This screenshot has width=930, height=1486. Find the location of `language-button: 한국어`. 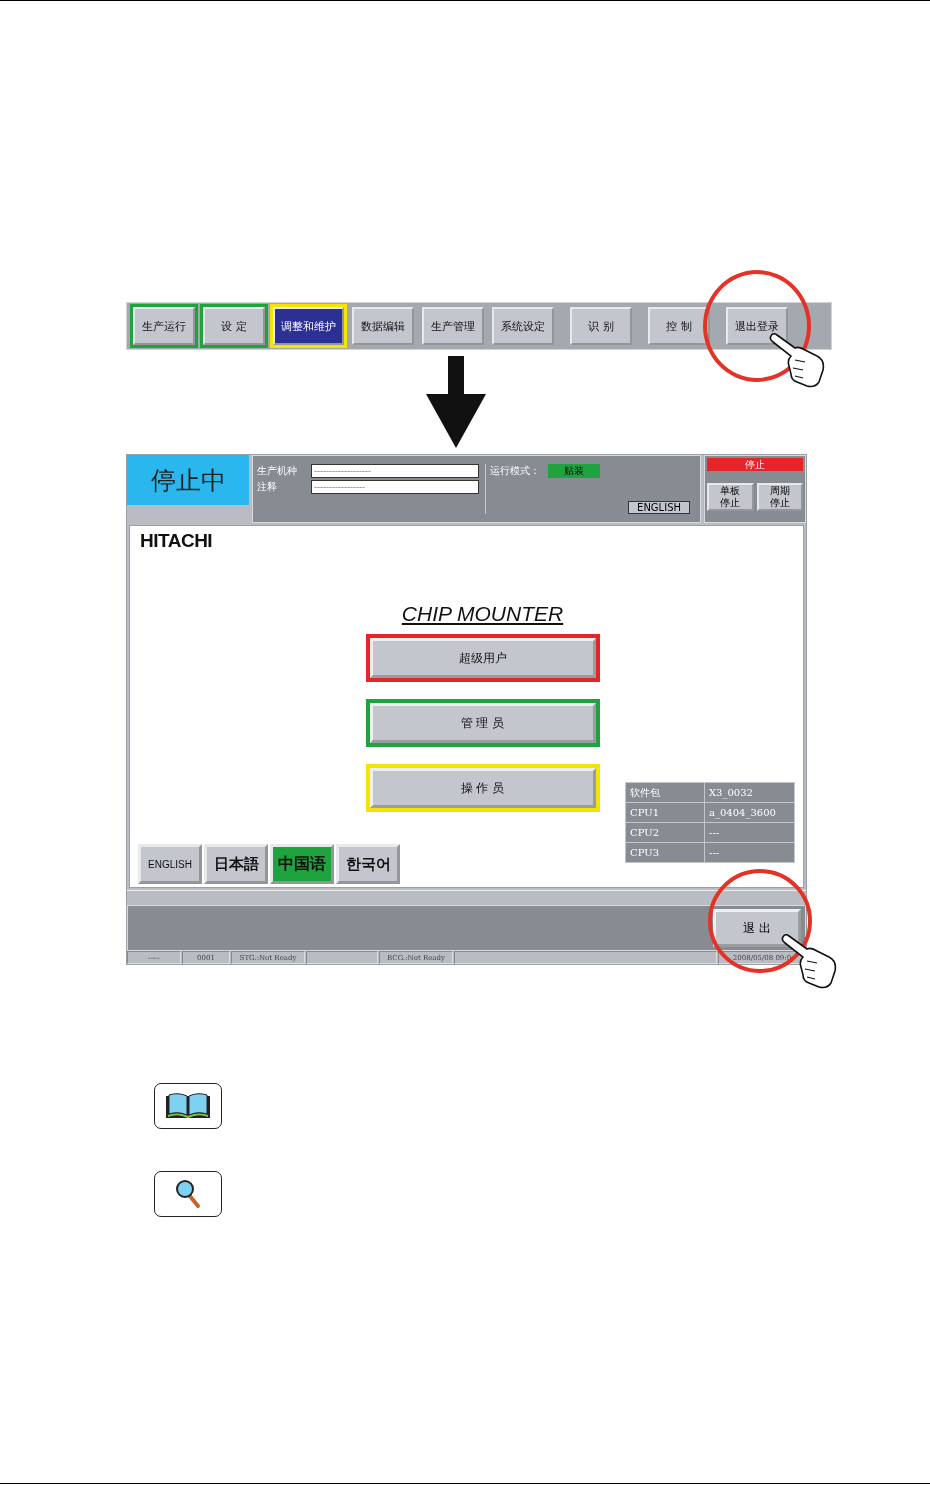

language-button: 한국어 is located at coordinates (368, 864).